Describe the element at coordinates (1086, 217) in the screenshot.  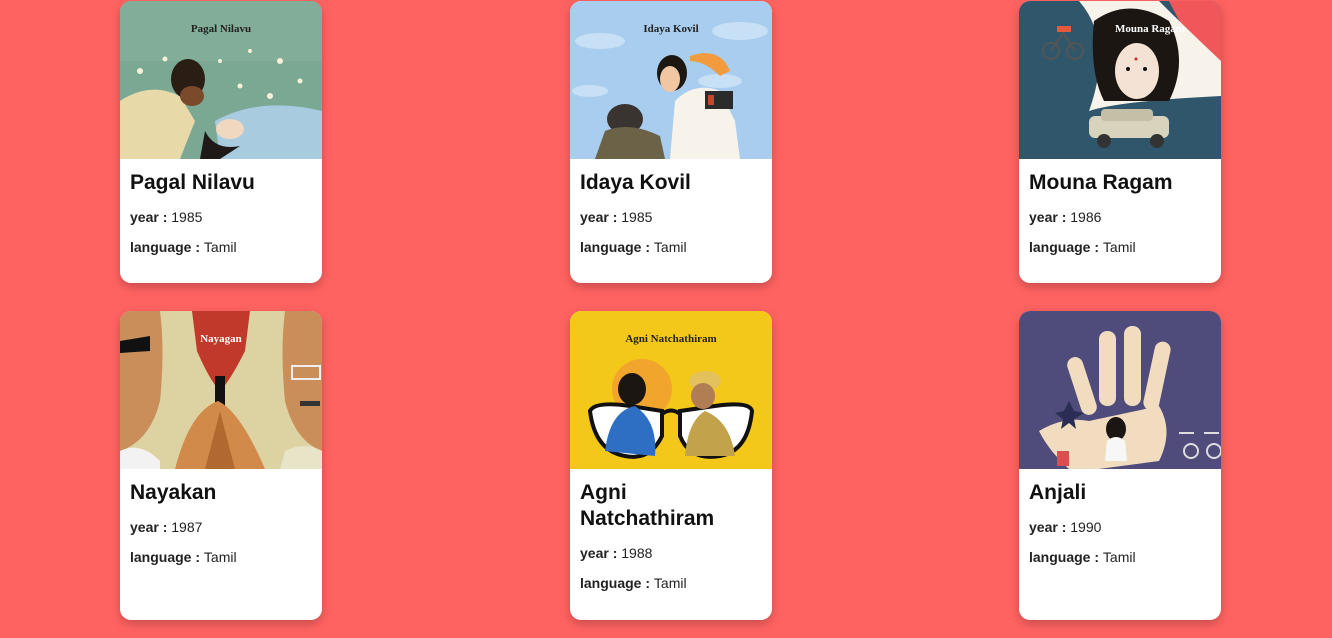
I see `year-value: 1986` at that location.